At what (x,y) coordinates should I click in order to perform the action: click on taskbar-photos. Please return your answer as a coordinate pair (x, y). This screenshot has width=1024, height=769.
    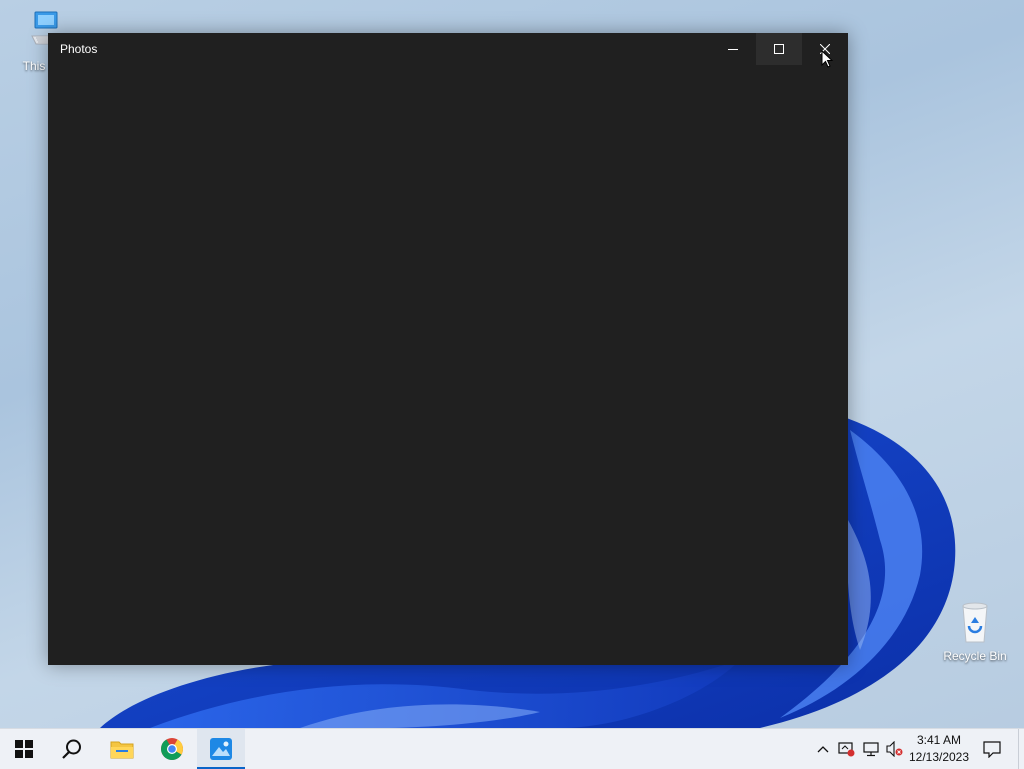
    Looking at the image, I should click on (221, 749).